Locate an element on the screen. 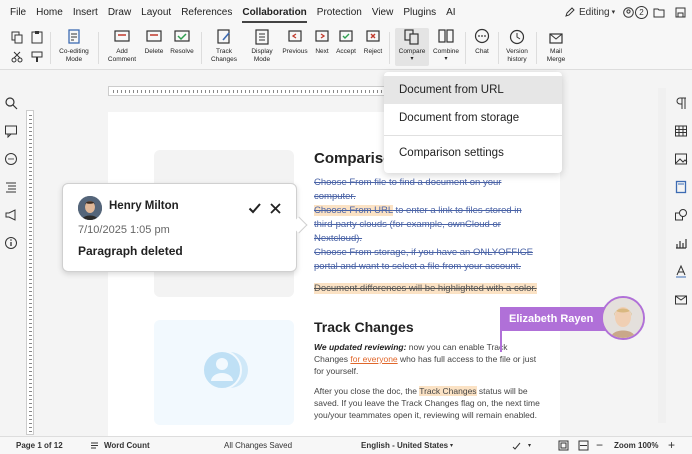 Image resolution: width=692 pixels, height=454 pixels. page-indicator: Page 1 of 12 is located at coordinates (39, 445).